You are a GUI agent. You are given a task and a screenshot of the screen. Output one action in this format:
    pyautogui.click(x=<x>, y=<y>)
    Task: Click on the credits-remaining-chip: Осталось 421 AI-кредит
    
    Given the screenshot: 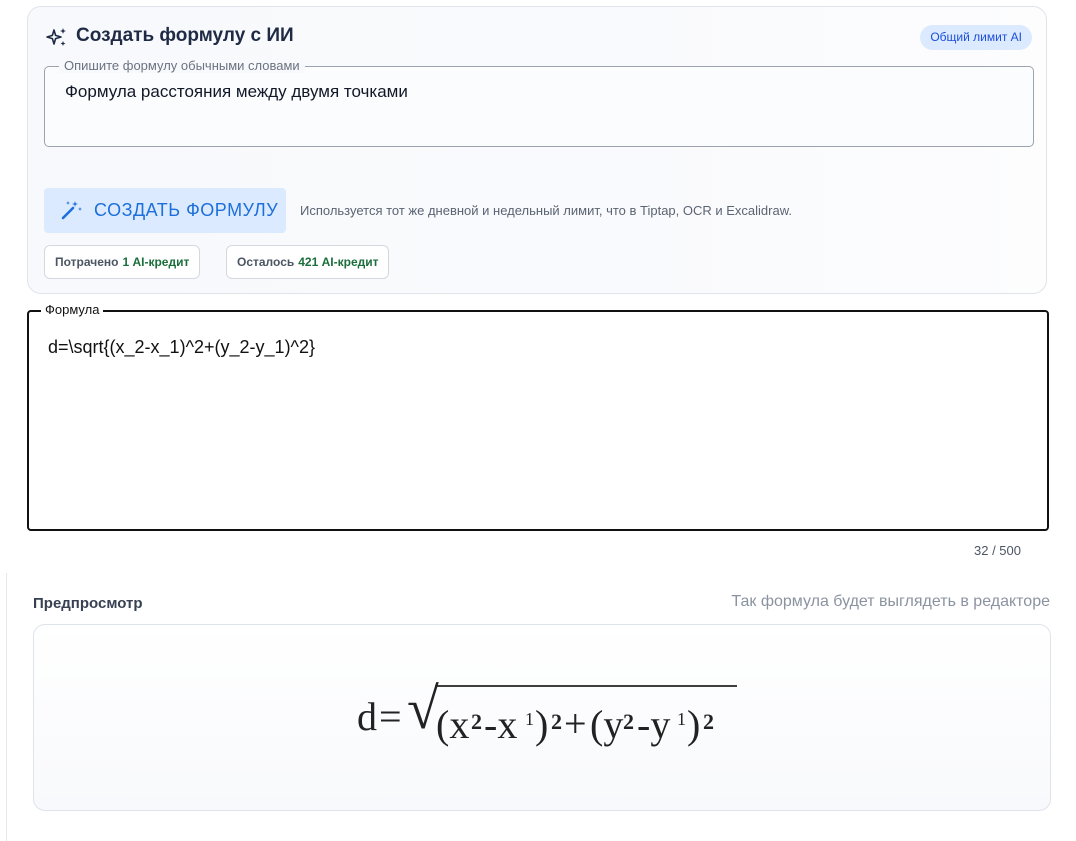 What is the action you would take?
    pyautogui.click(x=308, y=262)
    